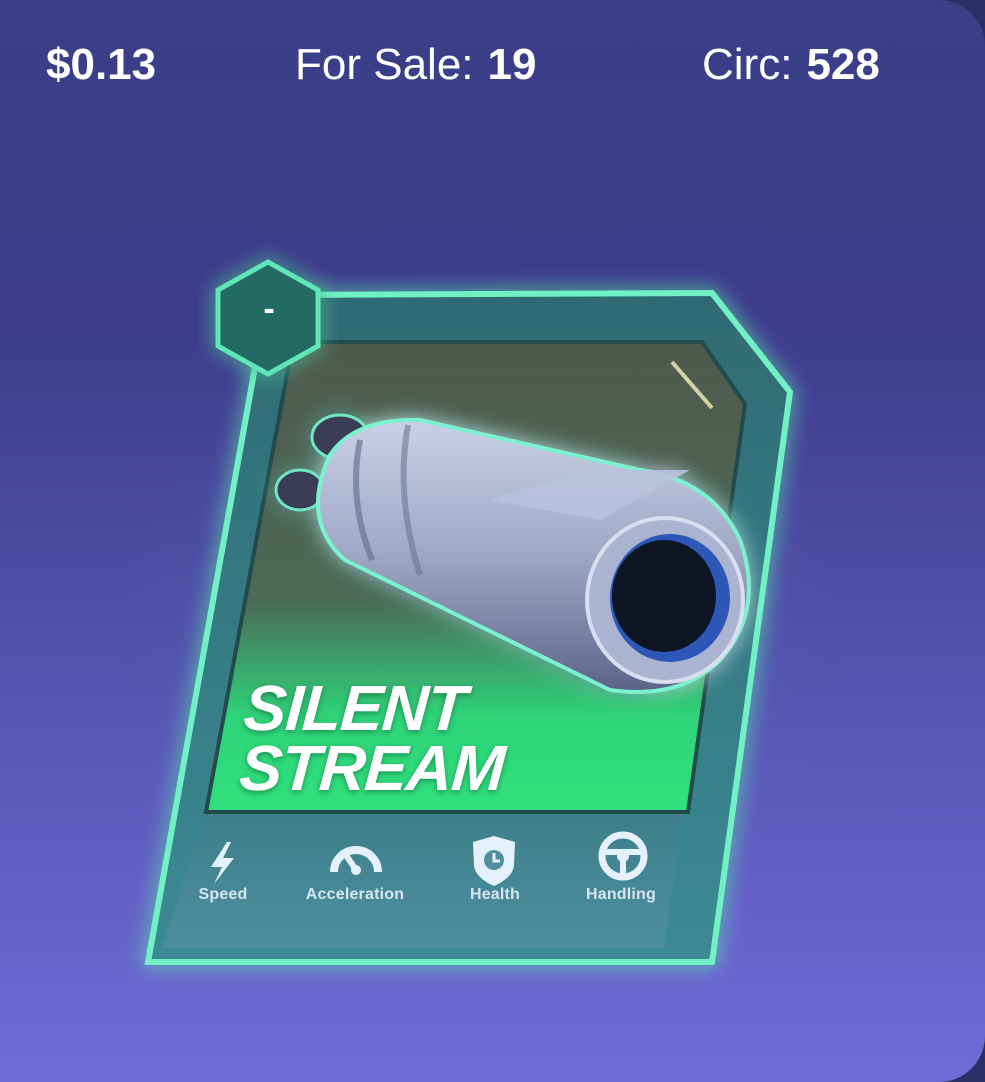  I want to click on card-title-line1: SILENT, so click(355, 708).